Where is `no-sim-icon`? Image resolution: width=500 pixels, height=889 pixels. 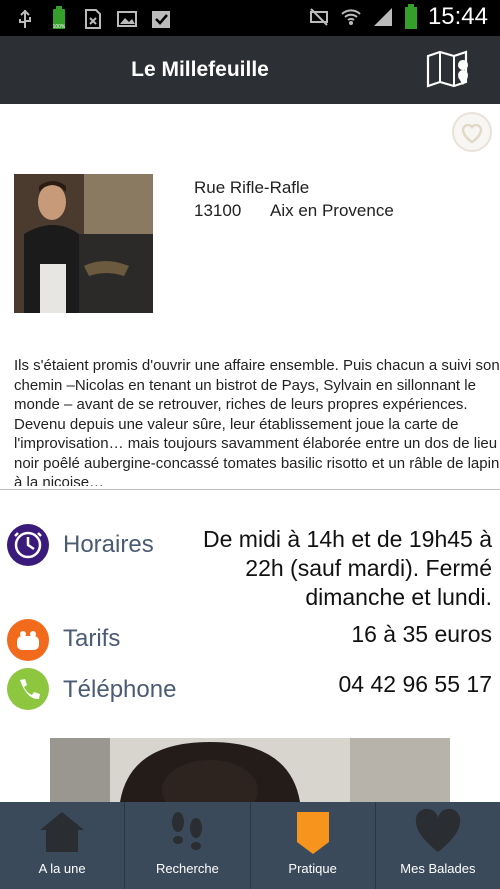
no-sim-icon is located at coordinates (93, 19).